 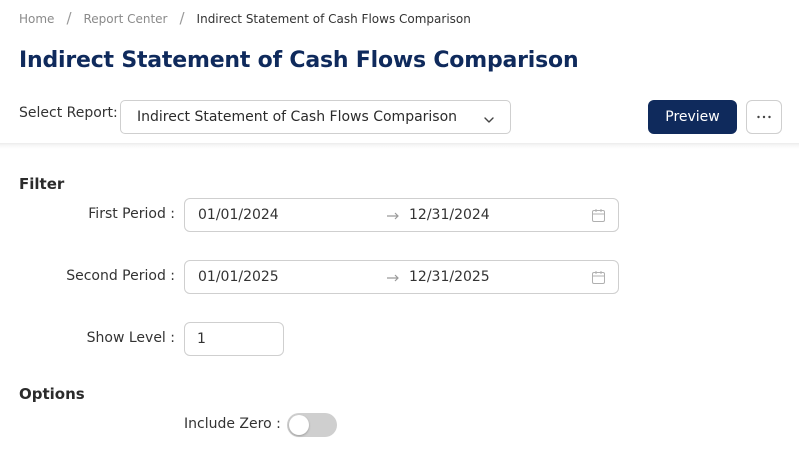 What do you see at coordinates (399, 146) in the screenshot?
I see `header-divider` at bounding box center [399, 146].